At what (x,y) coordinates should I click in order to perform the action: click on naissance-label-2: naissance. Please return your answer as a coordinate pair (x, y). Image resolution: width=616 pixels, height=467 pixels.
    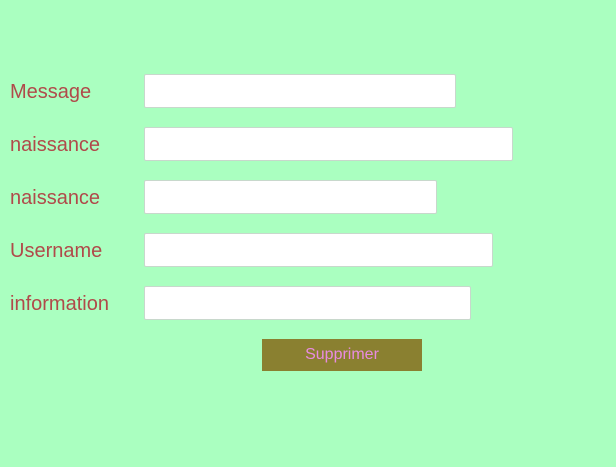
    Looking at the image, I should click on (55, 198).